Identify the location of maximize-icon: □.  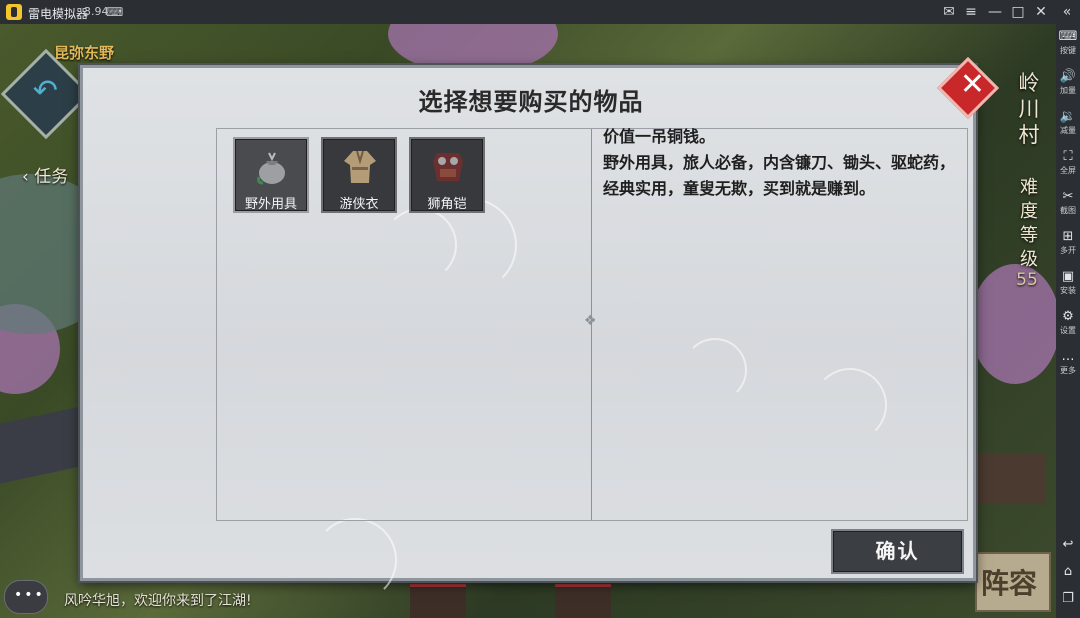
(1018, 12).